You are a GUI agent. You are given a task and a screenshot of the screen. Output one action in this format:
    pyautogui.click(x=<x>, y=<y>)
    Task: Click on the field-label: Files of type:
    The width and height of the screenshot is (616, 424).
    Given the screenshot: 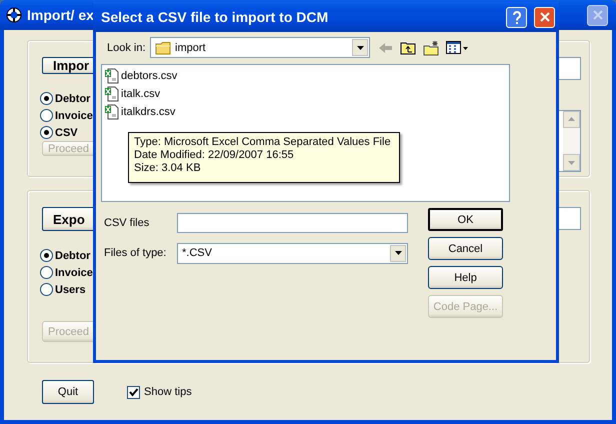 What is the action you would take?
    pyautogui.click(x=135, y=253)
    